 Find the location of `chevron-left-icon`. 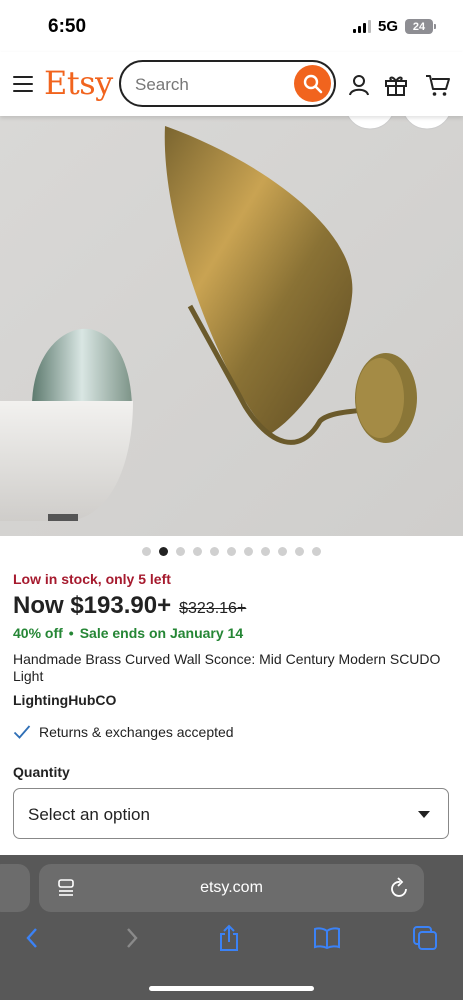

chevron-left-icon is located at coordinates (31, 938).